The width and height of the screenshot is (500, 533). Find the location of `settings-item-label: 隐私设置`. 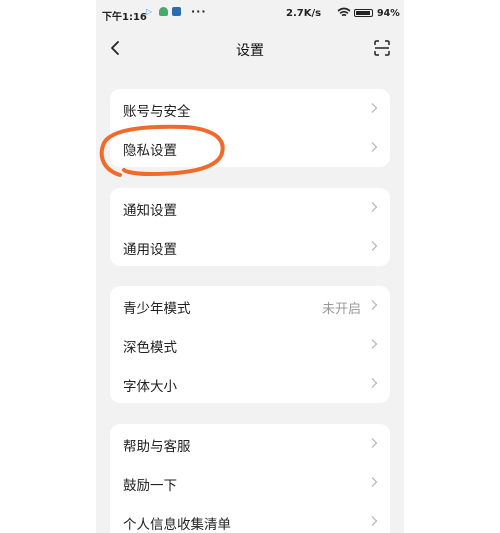

settings-item-label: 隐私设置 is located at coordinates (150, 151).